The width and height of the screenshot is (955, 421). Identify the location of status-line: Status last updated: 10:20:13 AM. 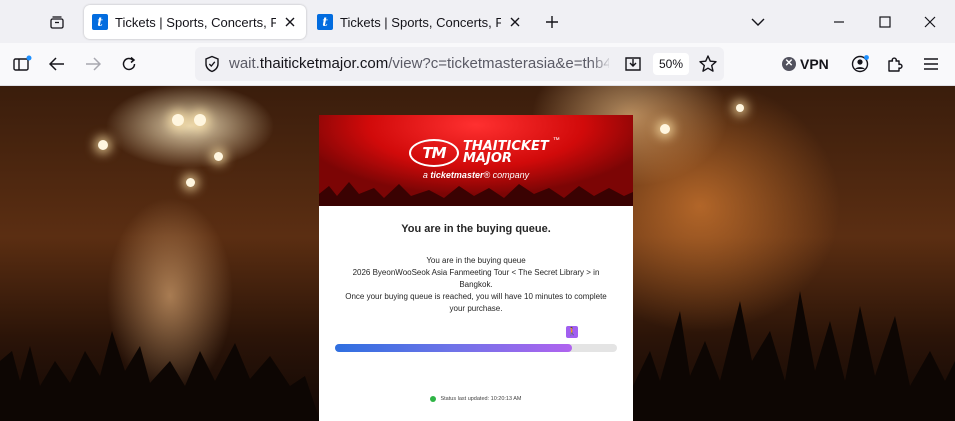
(476, 399).